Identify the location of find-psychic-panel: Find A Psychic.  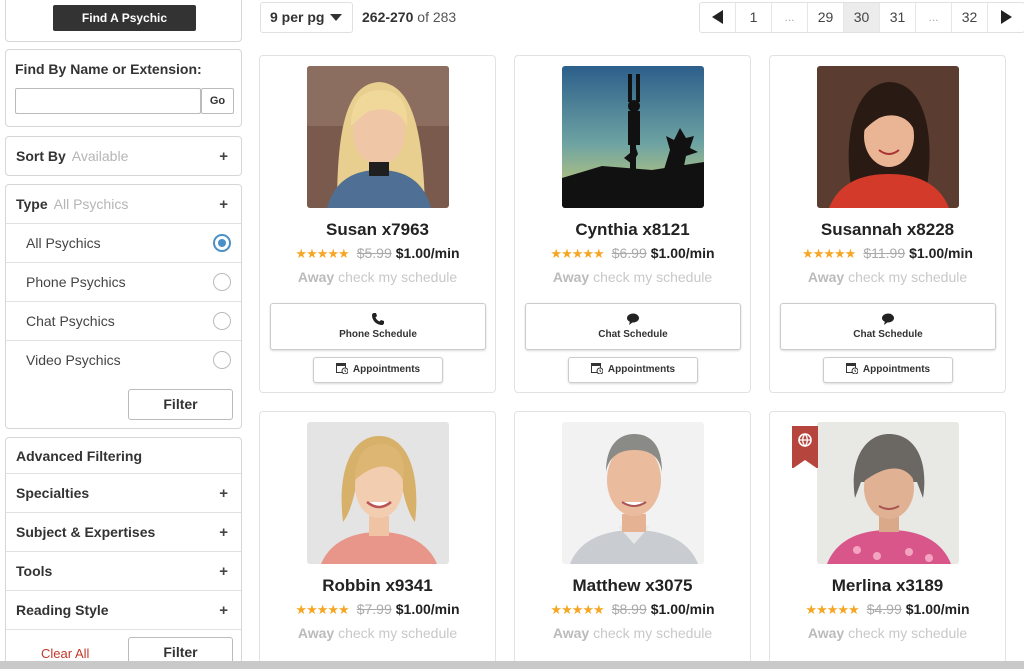
(123, 21).